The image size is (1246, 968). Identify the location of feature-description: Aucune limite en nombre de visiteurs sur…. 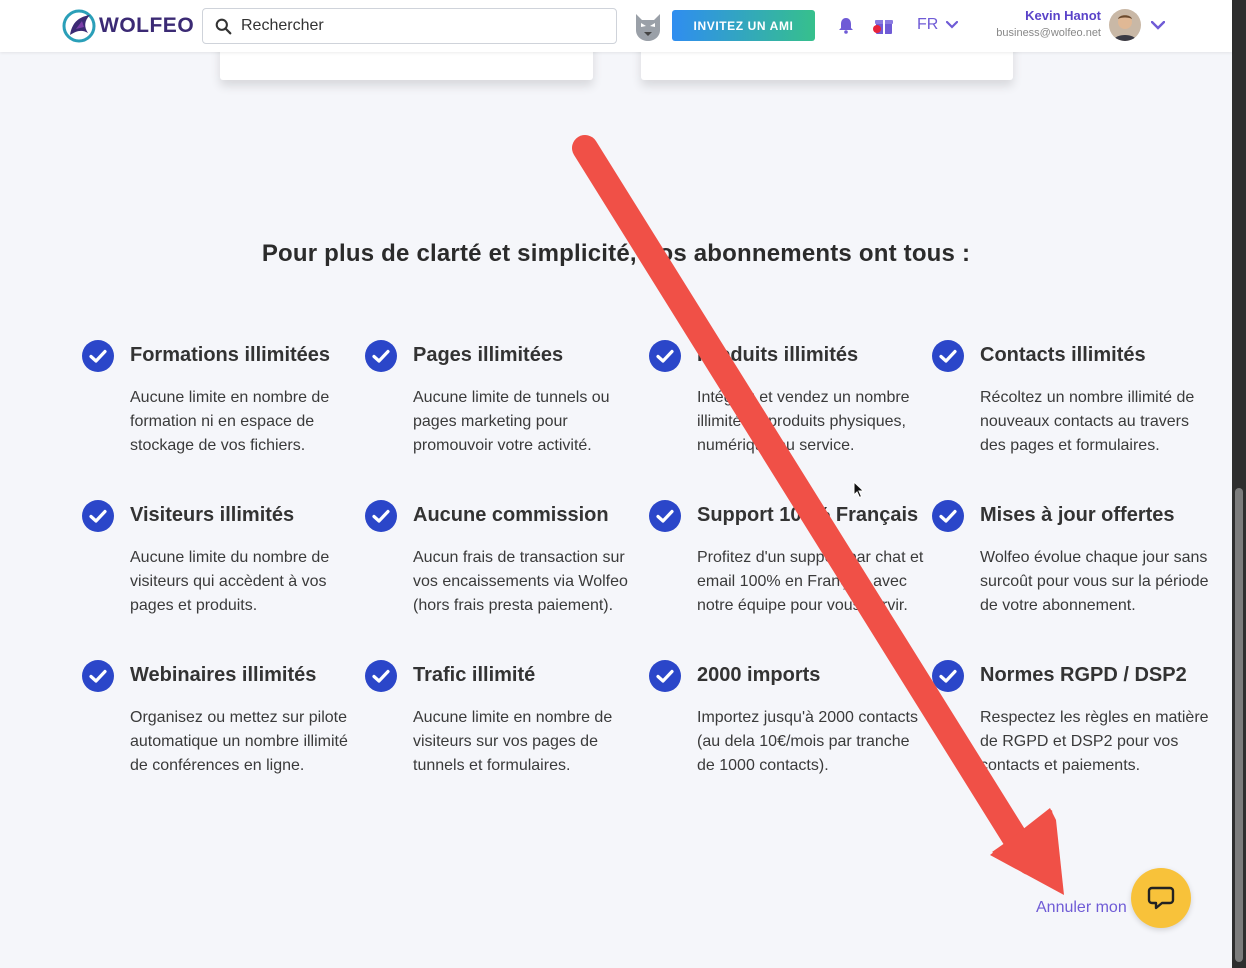
(513, 741).